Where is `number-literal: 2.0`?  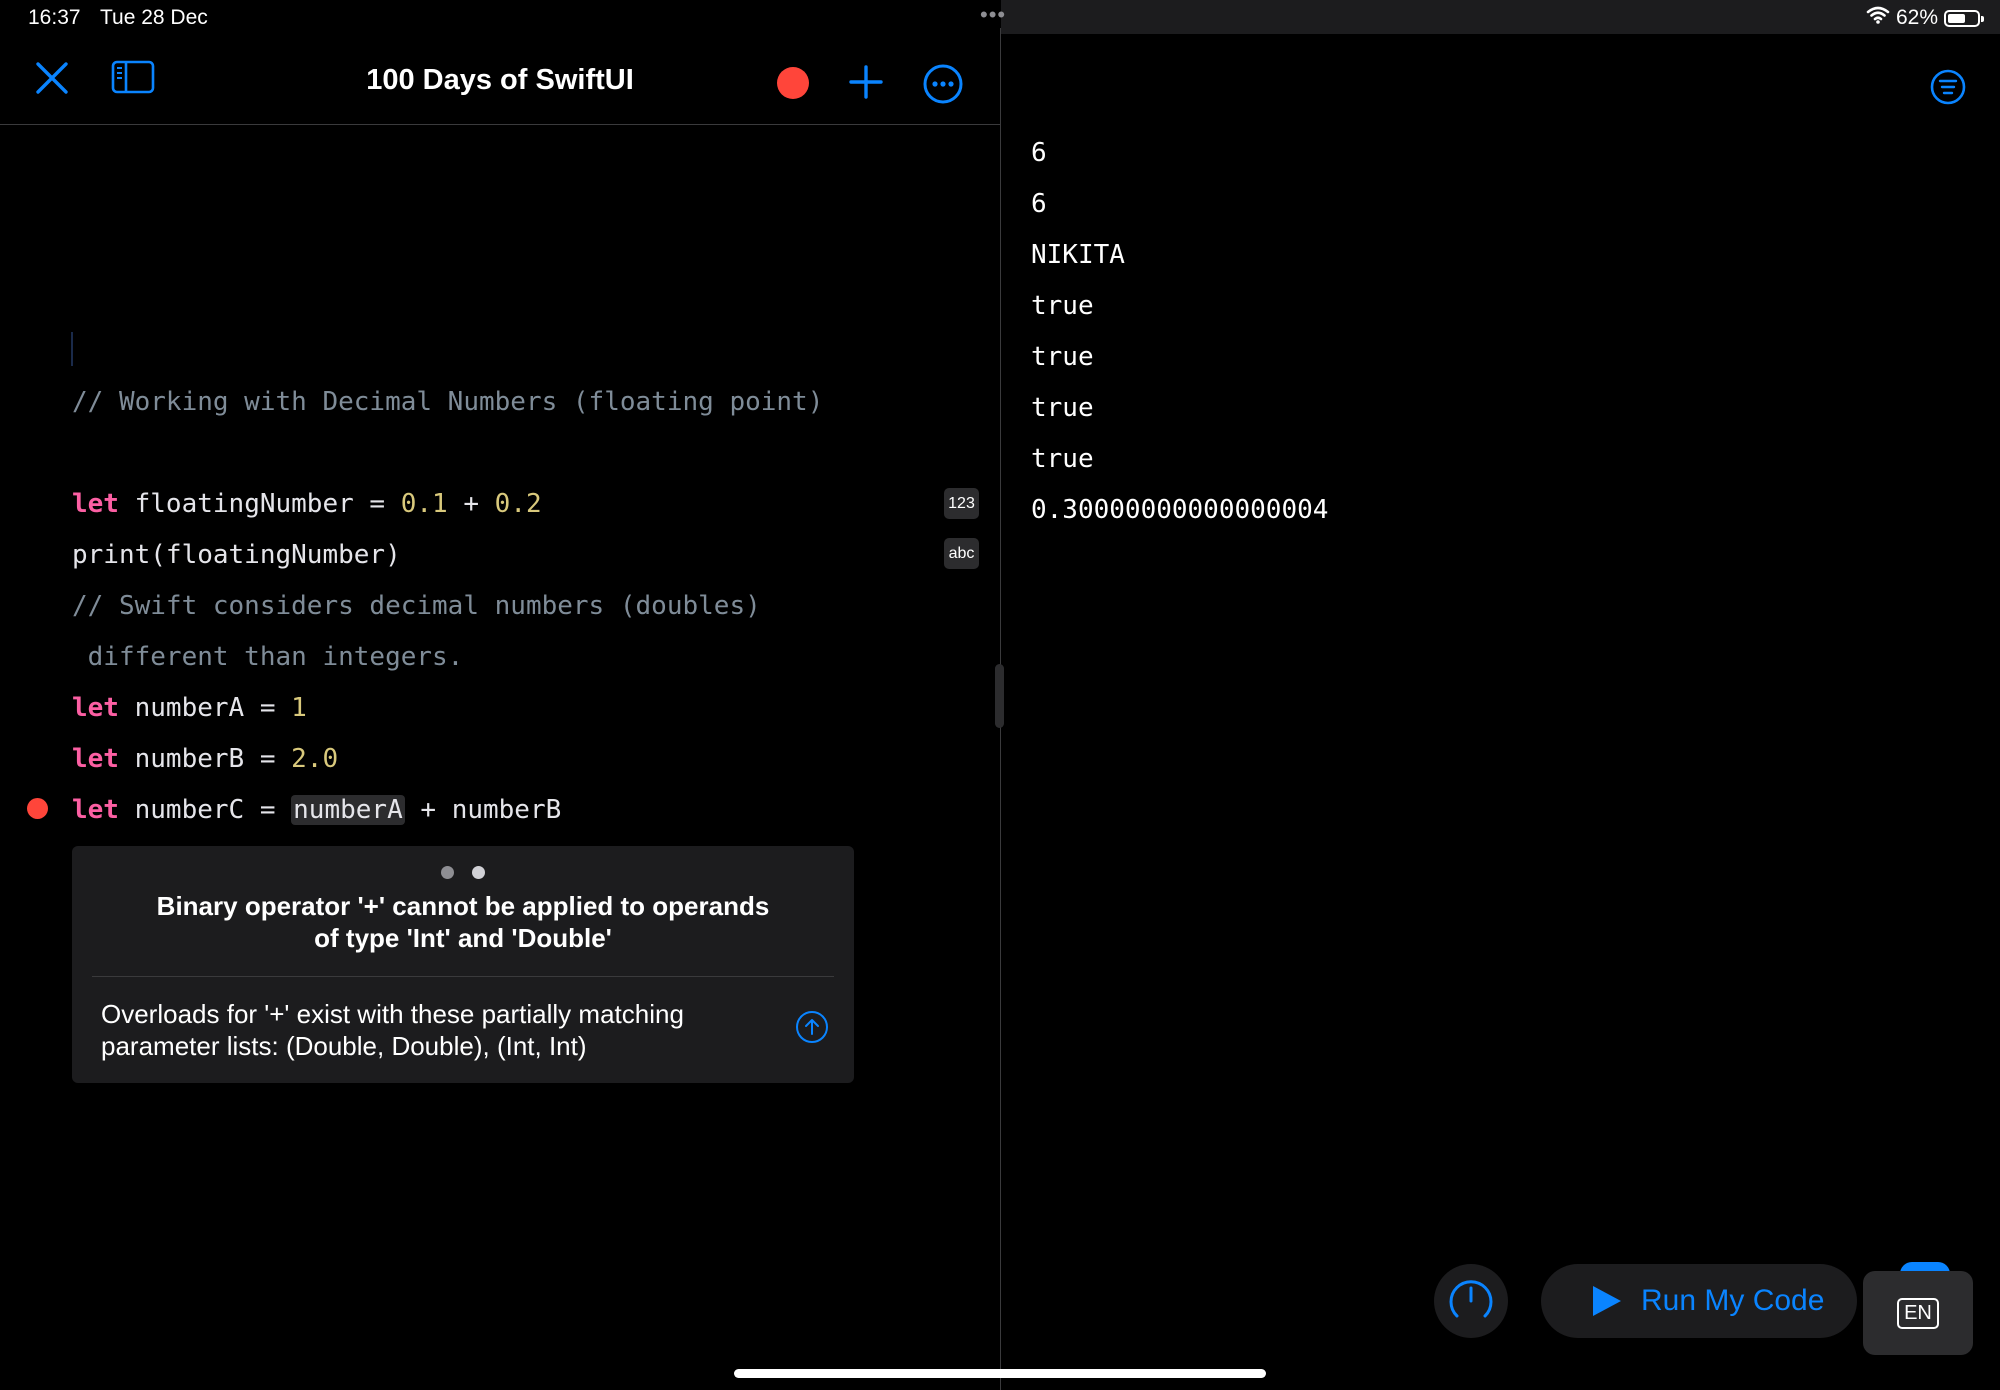 number-literal: 2.0 is located at coordinates (315, 759).